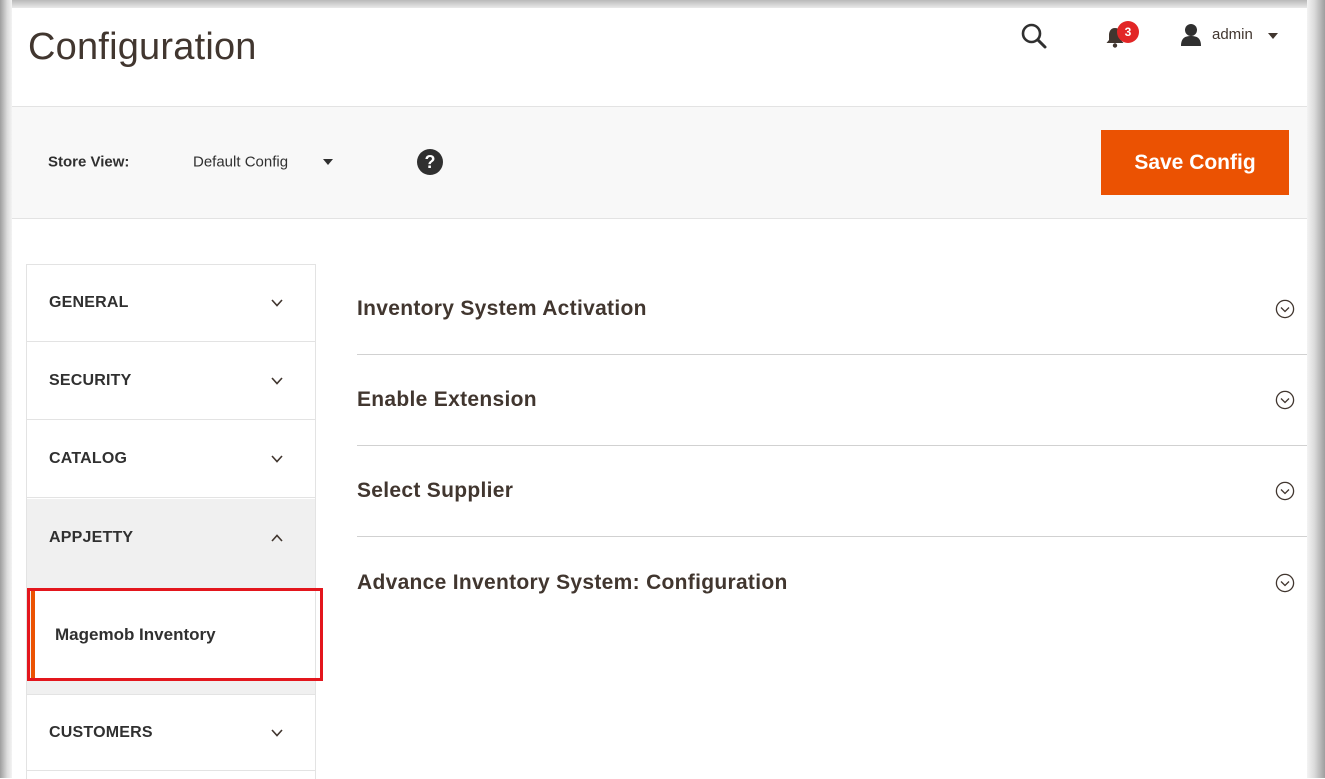 Image resolution: width=1325 pixels, height=779 pixels. What do you see at coordinates (435, 490) in the screenshot?
I see `section-title: Select Supplier` at bounding box center [435, 490].